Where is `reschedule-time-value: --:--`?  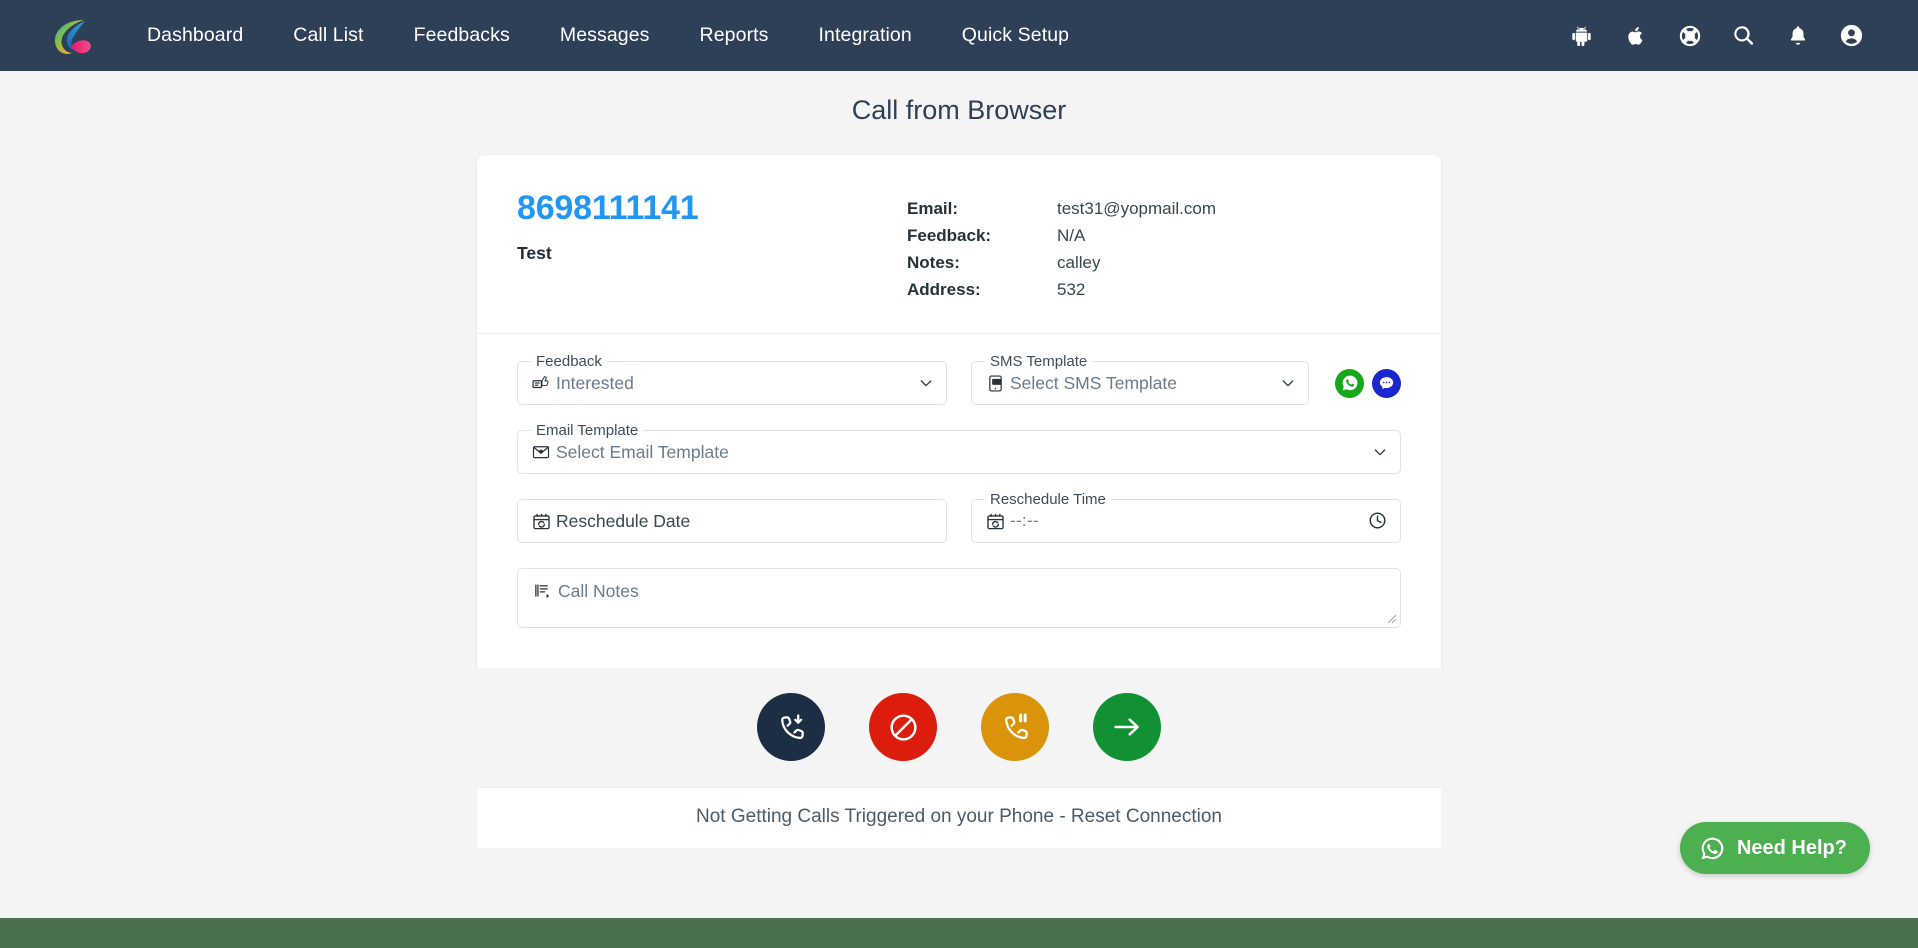
reschedule-time-value: --:-- is located at coordinates (1024, 521).